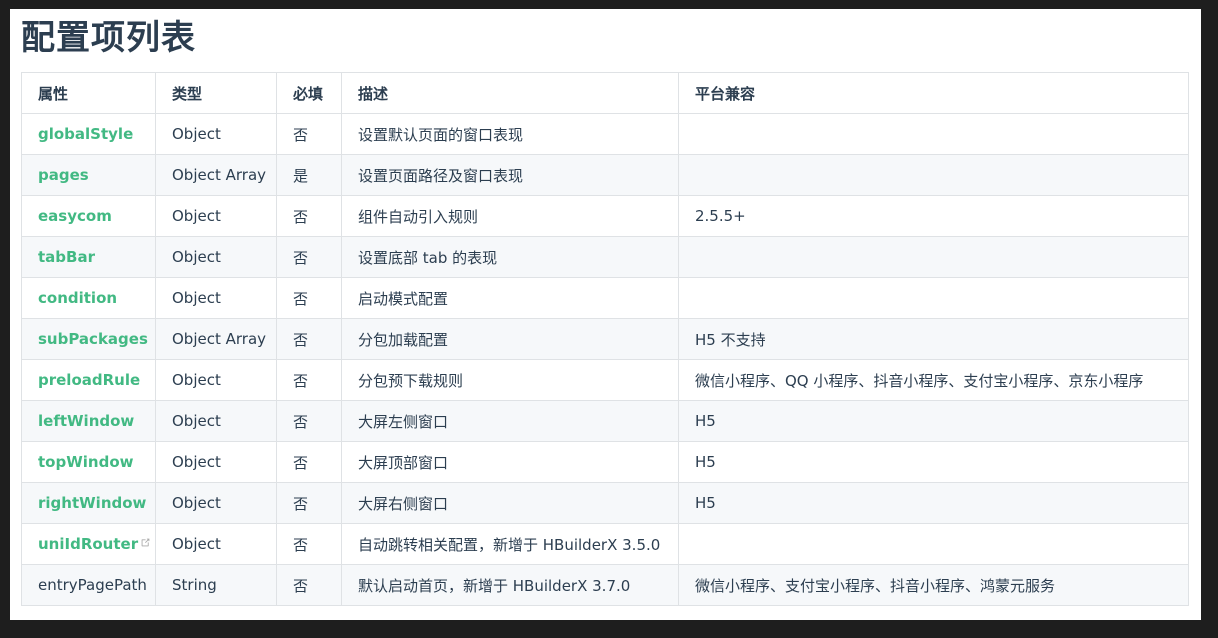 The height and width of the screenshot is (638, 1218). I want to click on cell-property: pages, so click(88, 175).